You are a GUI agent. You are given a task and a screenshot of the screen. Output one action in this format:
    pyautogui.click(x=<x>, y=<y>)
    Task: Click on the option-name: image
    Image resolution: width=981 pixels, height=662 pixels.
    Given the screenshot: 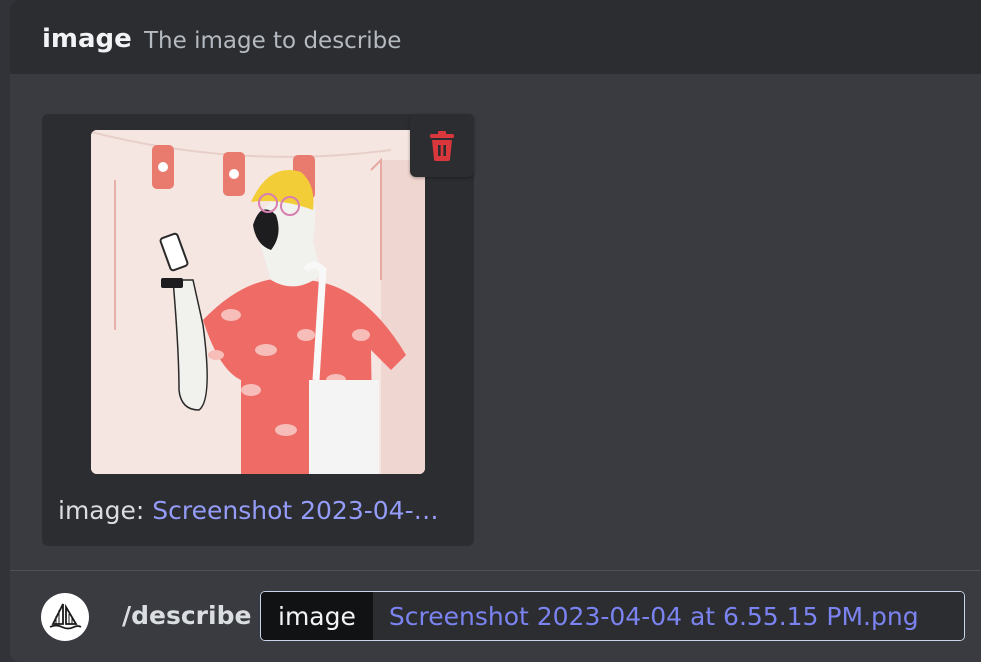 What is the action you would take?
    pyautogui.click(x=87, y=39)
    